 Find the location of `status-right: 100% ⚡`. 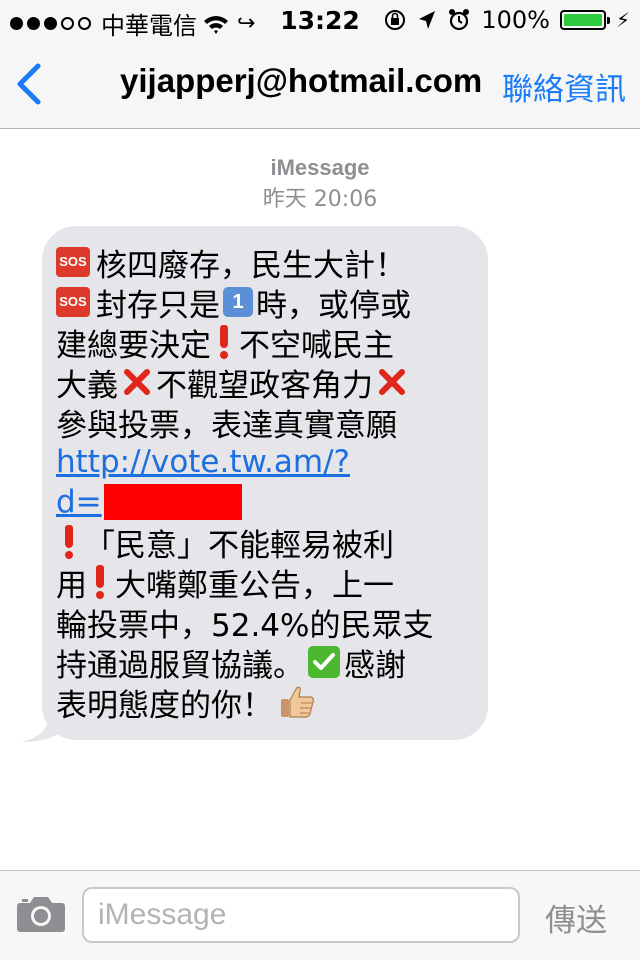

status-right: 100% ⚡ is located at coordinates (506, 20).